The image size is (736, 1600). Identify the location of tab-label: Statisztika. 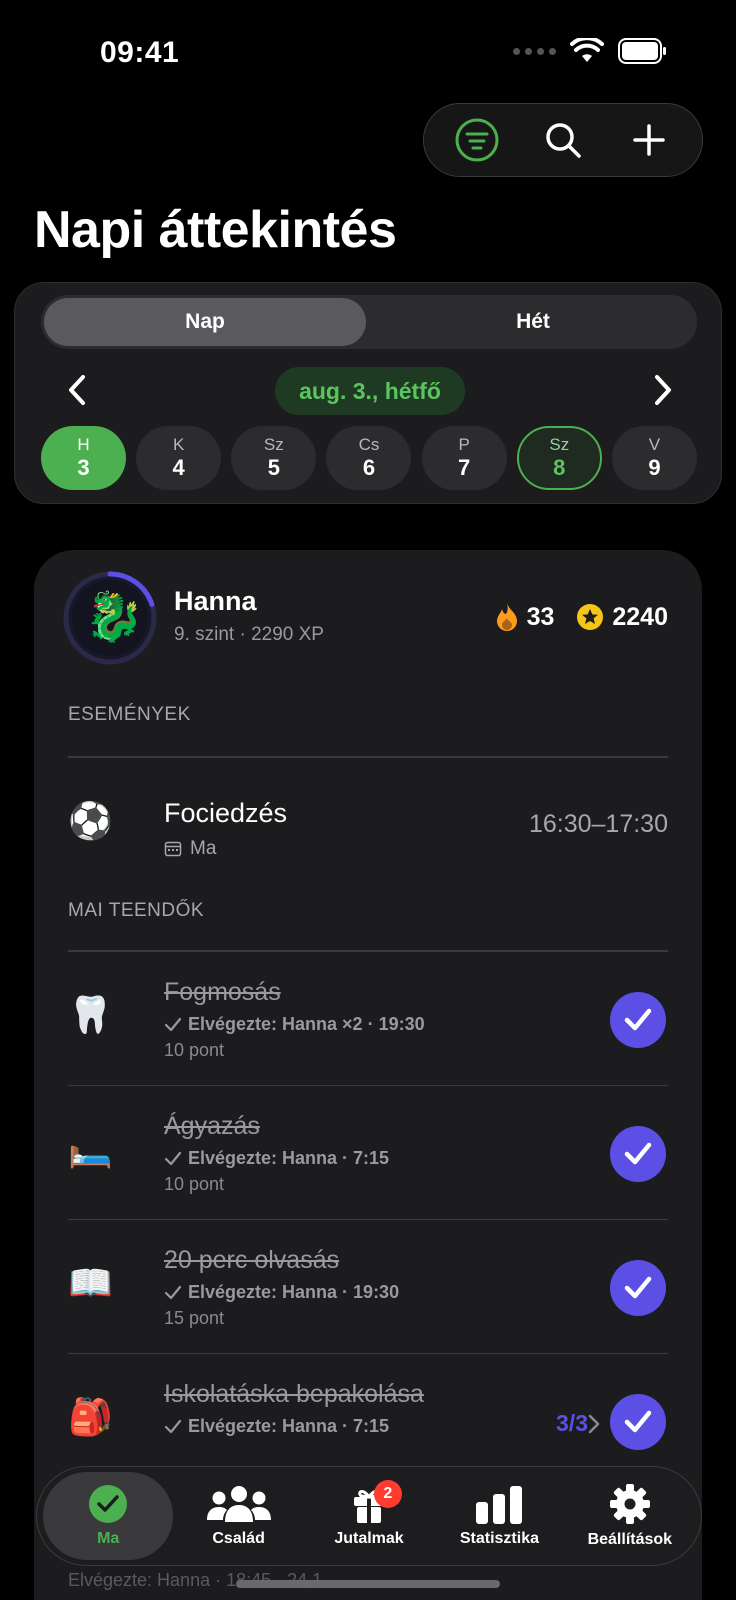
(499, 1538).